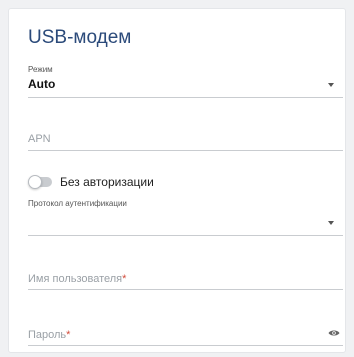 The image size is (354, 357). I want to click on apn-underline, so click(185, 150).